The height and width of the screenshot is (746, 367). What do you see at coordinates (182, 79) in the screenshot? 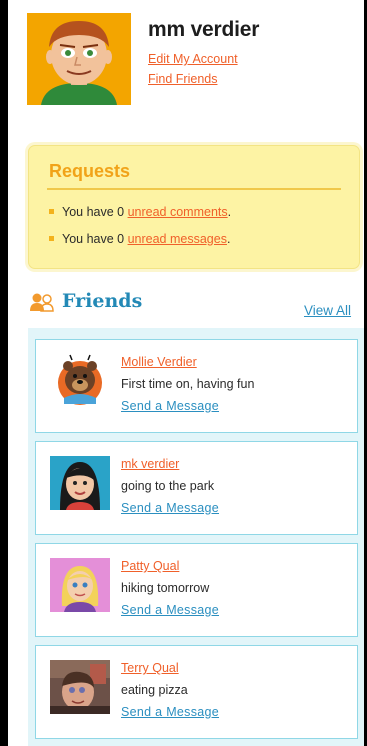
I see `find-friends-link: Find Friends` at bounding box center [182, 79].